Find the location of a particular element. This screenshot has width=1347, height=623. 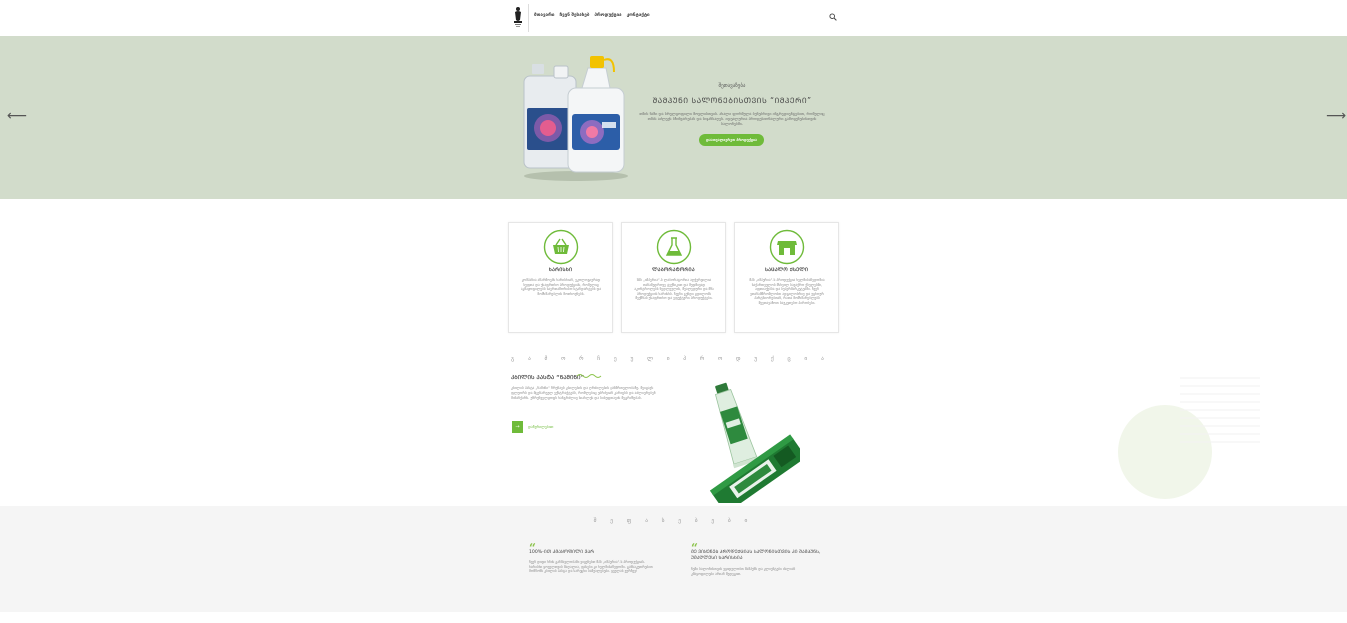

nav-item-about: ჩვენ შესახებ is located at coordinates (574, 15).